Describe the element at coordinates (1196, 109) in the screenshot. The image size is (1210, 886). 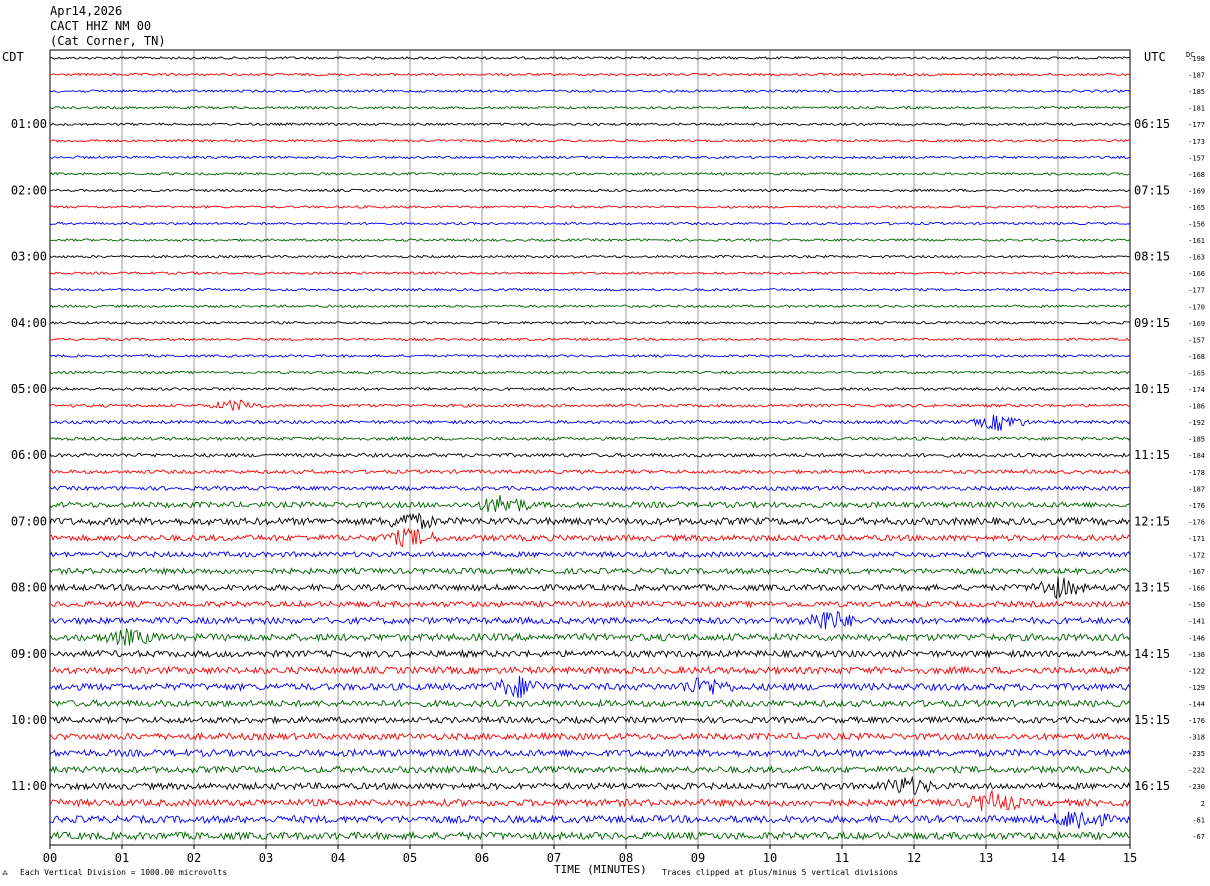
I see `dc-offset-value: -181` at that location.